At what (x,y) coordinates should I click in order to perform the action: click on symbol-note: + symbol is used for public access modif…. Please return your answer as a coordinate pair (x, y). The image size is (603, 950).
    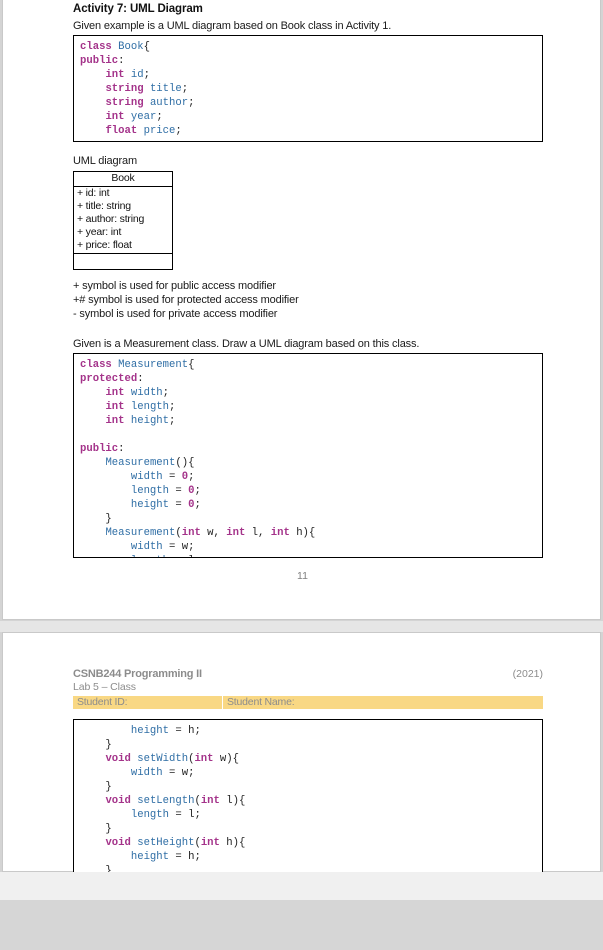
    Looking at the image, I should click on (174, 286).